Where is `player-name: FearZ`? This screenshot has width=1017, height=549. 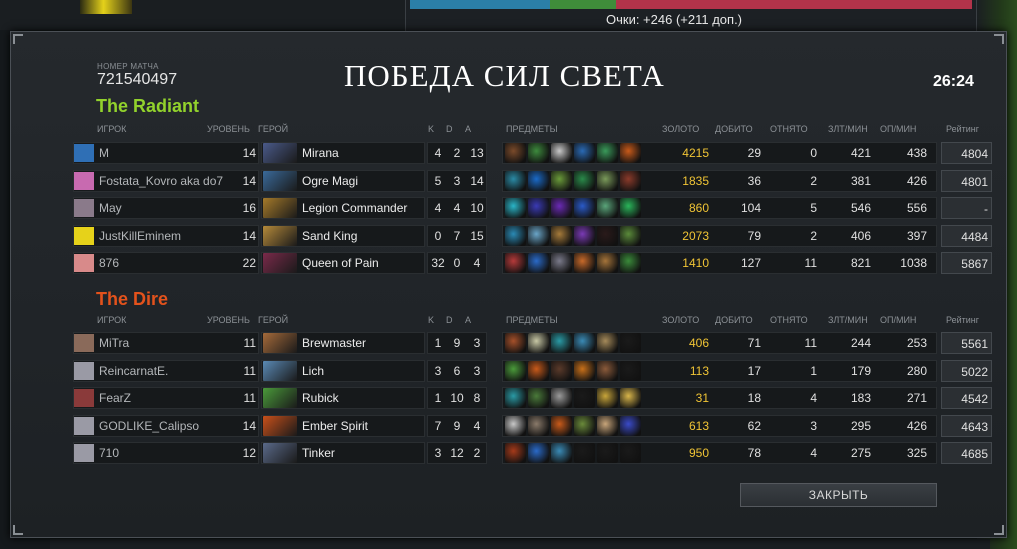 player-name: FearZ is located at coordinates (163, 398).